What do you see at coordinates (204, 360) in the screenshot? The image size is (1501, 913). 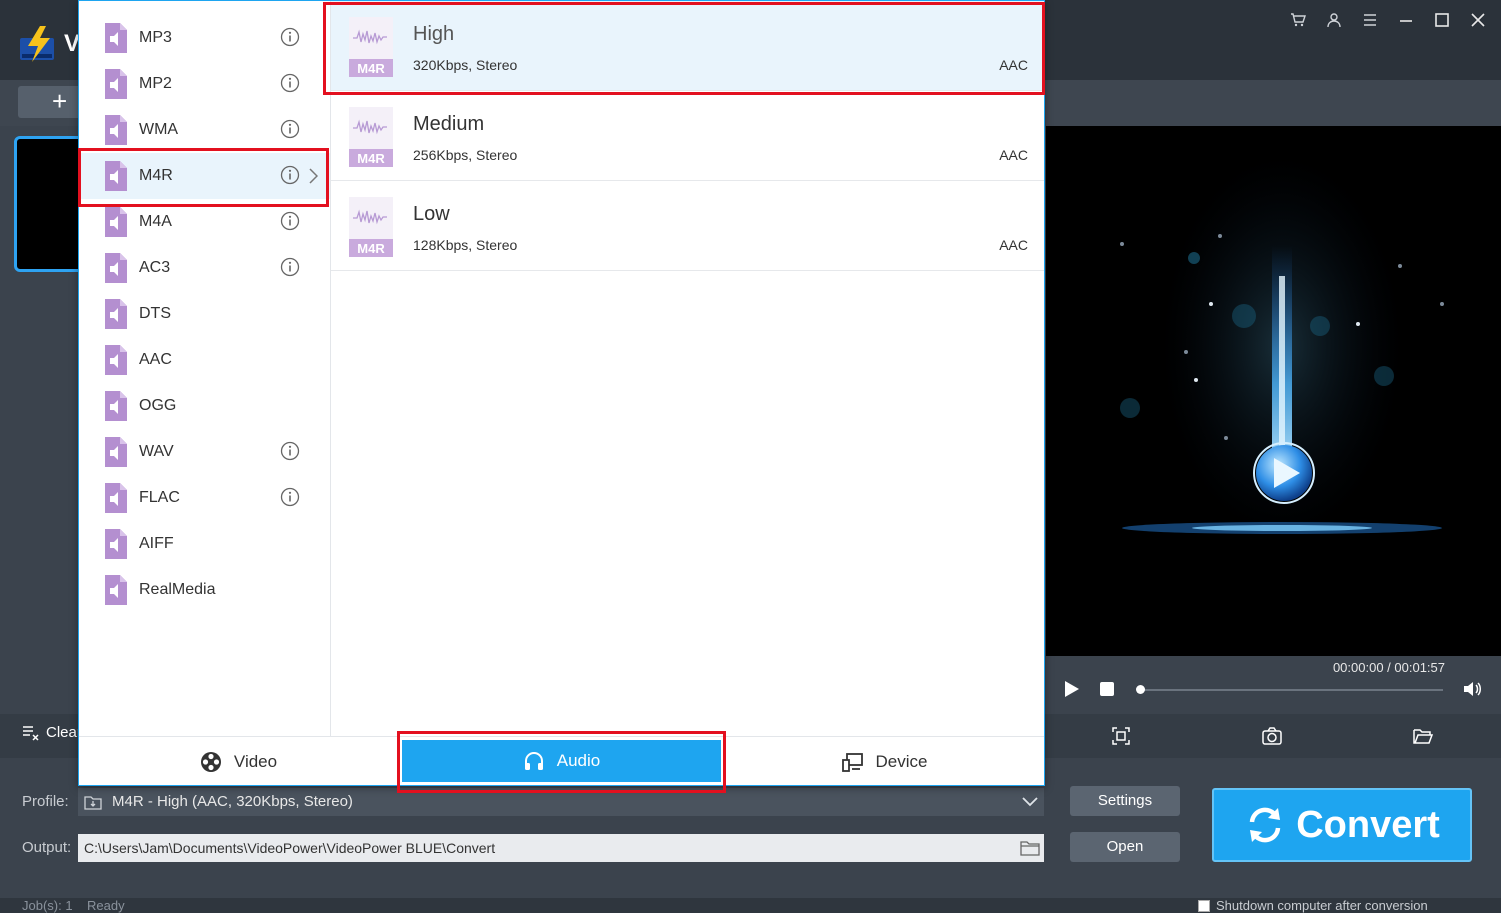 I see `format-item-aac: AAC` at bounding box center [204, 360].